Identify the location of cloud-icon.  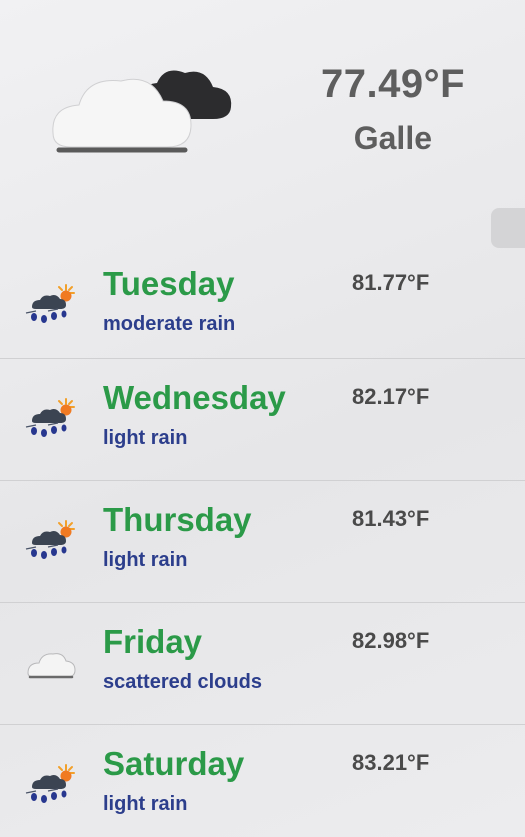
(50, 663).